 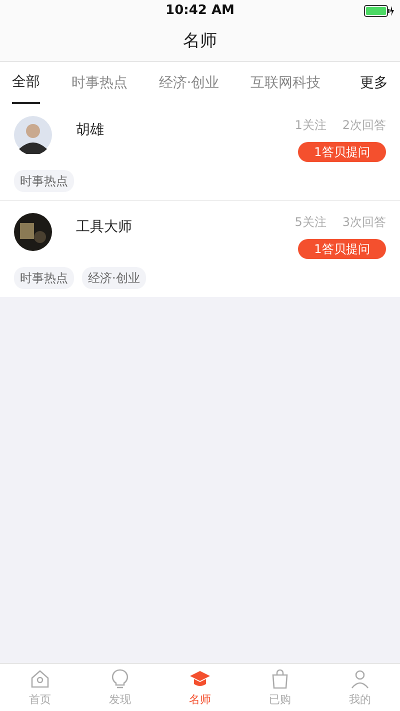 What do you see at coordinates (114, 278) in the screenshot?
I see `topic-tag: 经济·创业` at bounding box center [114, 278].